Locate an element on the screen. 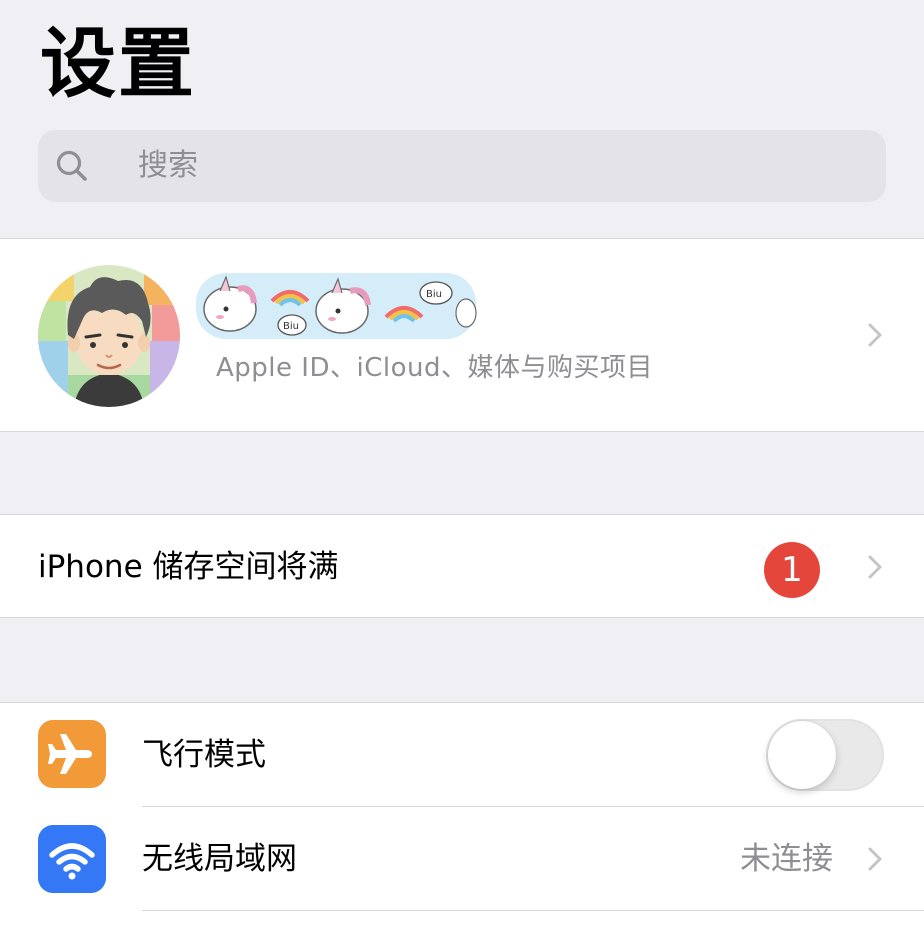 This screenshot has width=924, height=933. airplane-mode-label: 飞行模式 is located at coordinates (204, 755).